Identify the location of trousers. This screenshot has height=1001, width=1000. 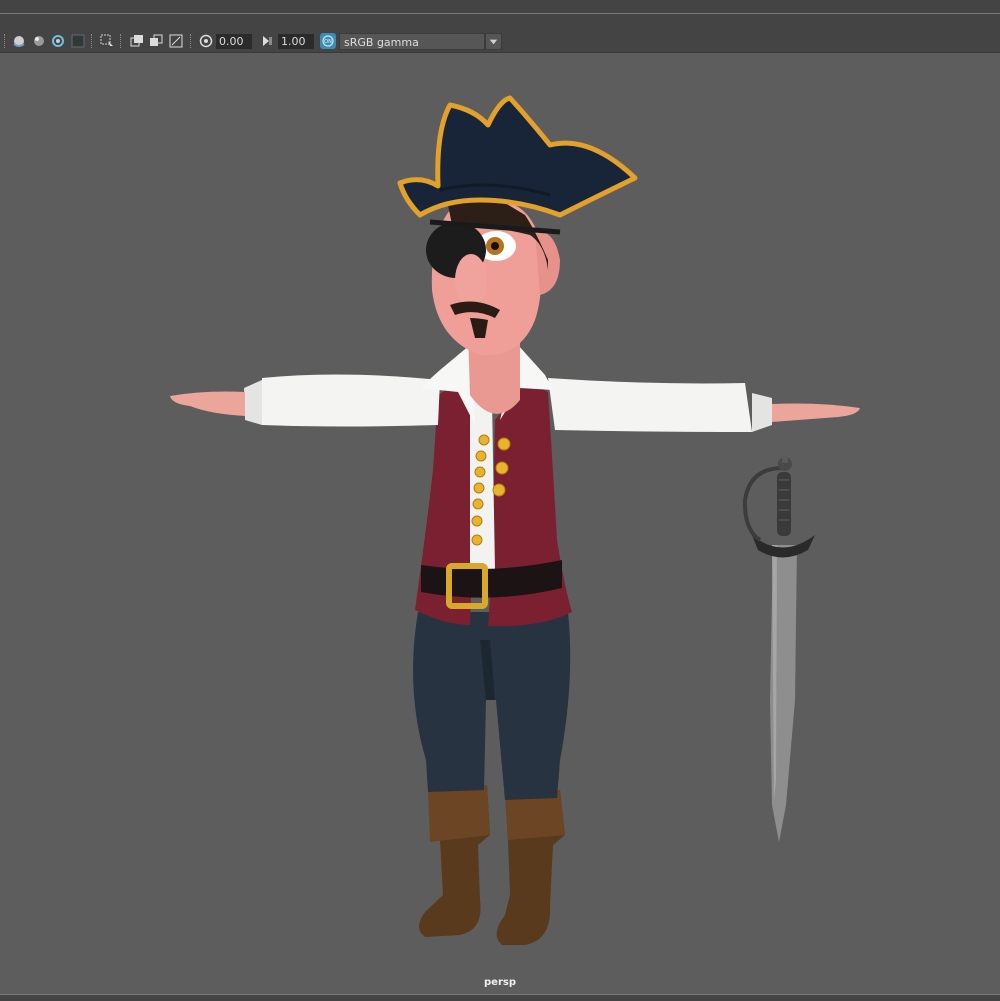
(492, 706).